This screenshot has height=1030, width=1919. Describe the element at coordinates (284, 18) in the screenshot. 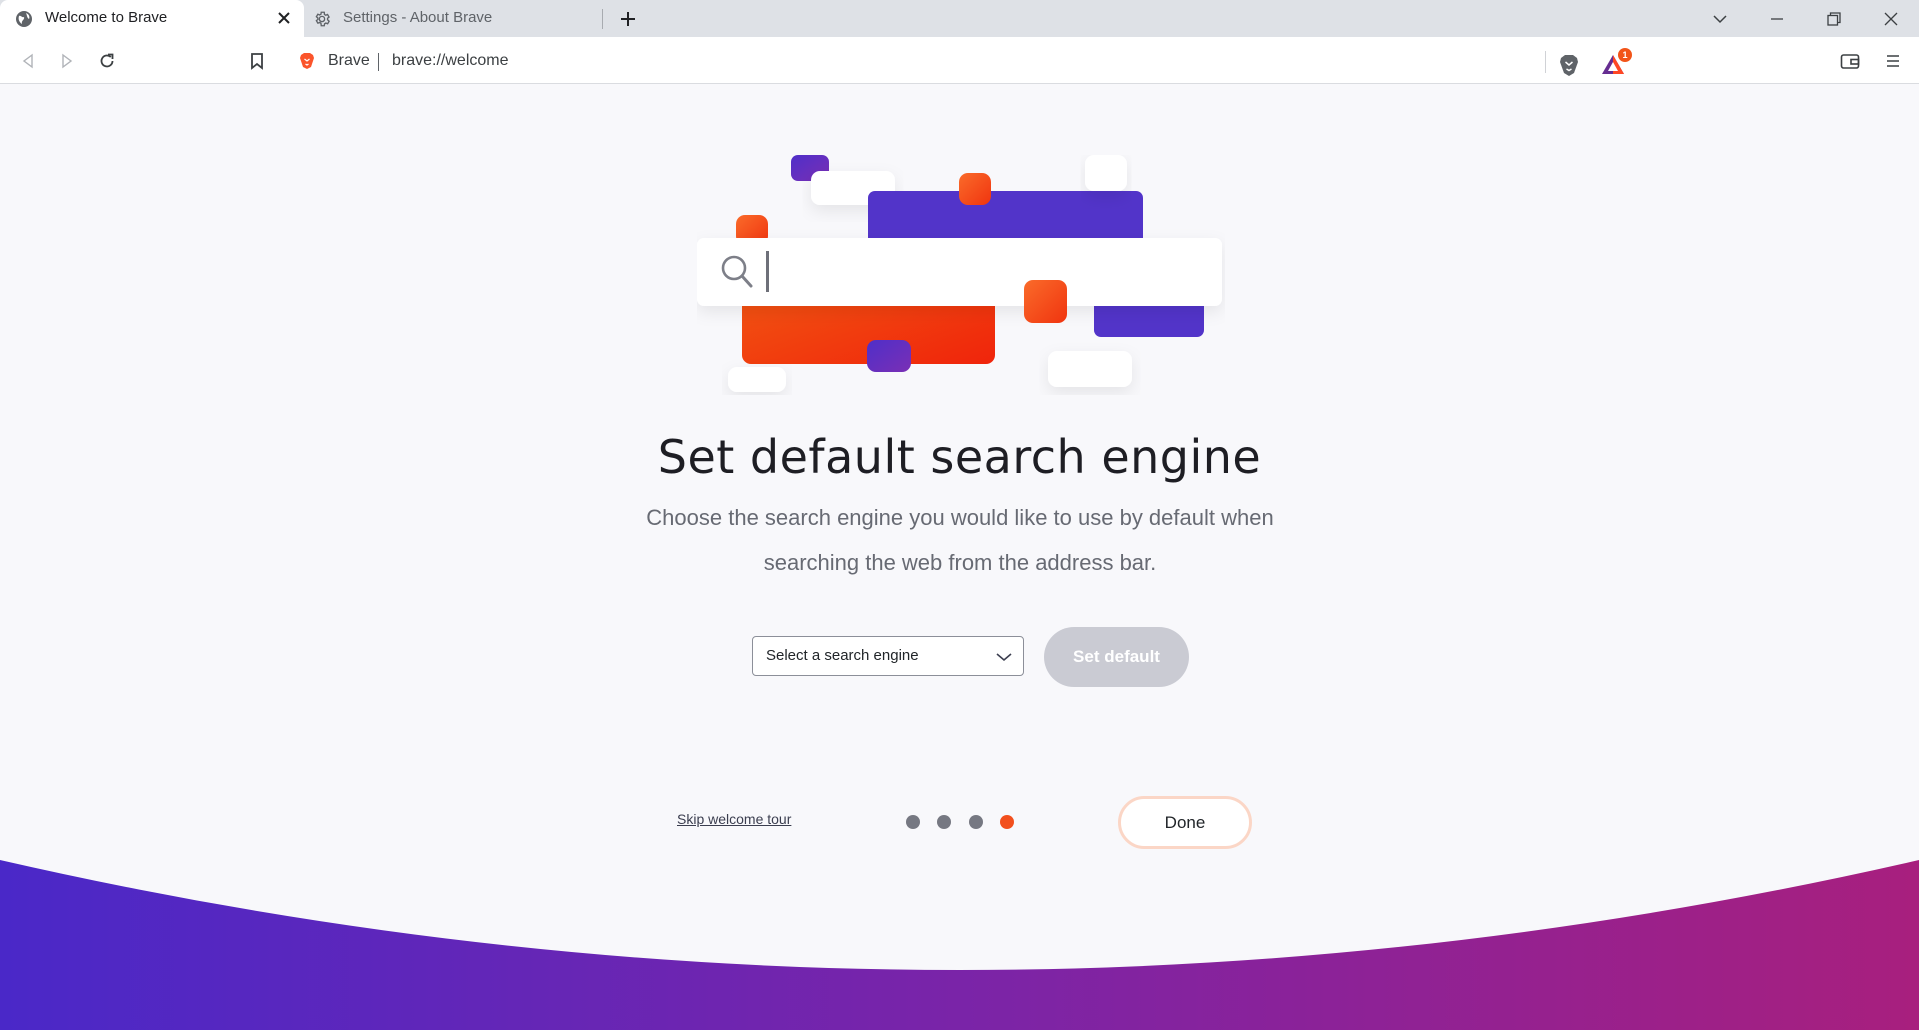

I see `close-tab-icon` at that location.